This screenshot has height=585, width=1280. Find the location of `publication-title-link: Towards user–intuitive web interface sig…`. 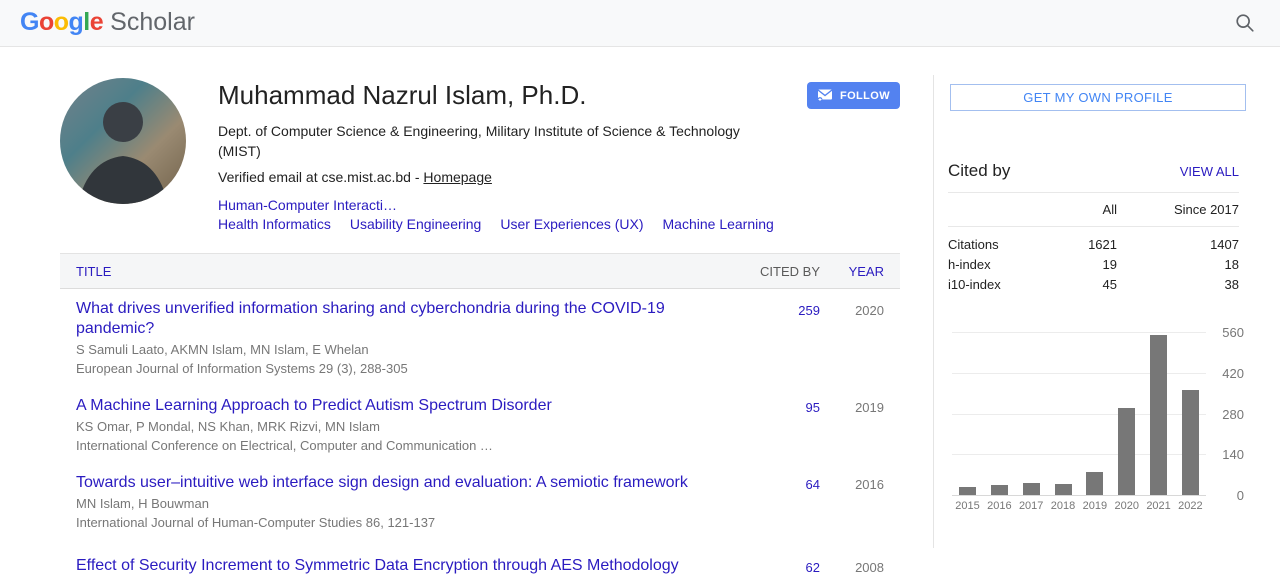

publication-title-link: Towards user–intuitive web interface sig… is located at coordinates (382, 482).